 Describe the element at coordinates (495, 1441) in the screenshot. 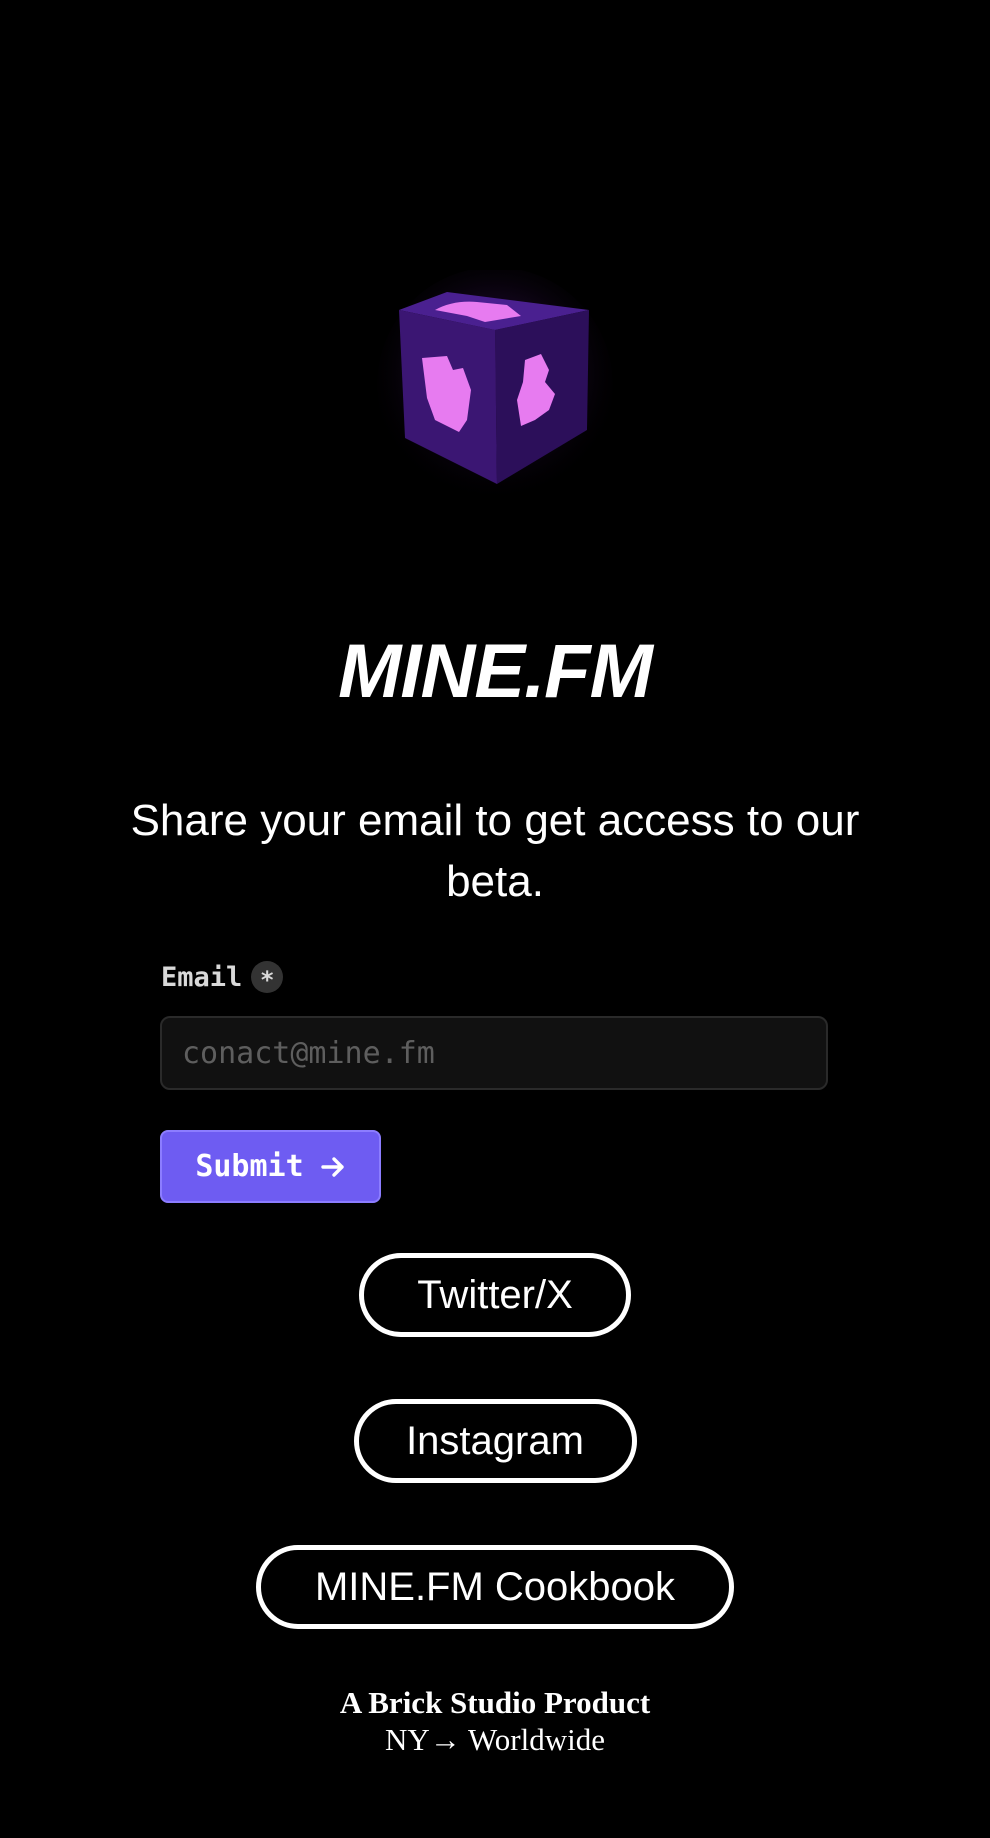

I see `instagram-link-button: Instagram` at that location.